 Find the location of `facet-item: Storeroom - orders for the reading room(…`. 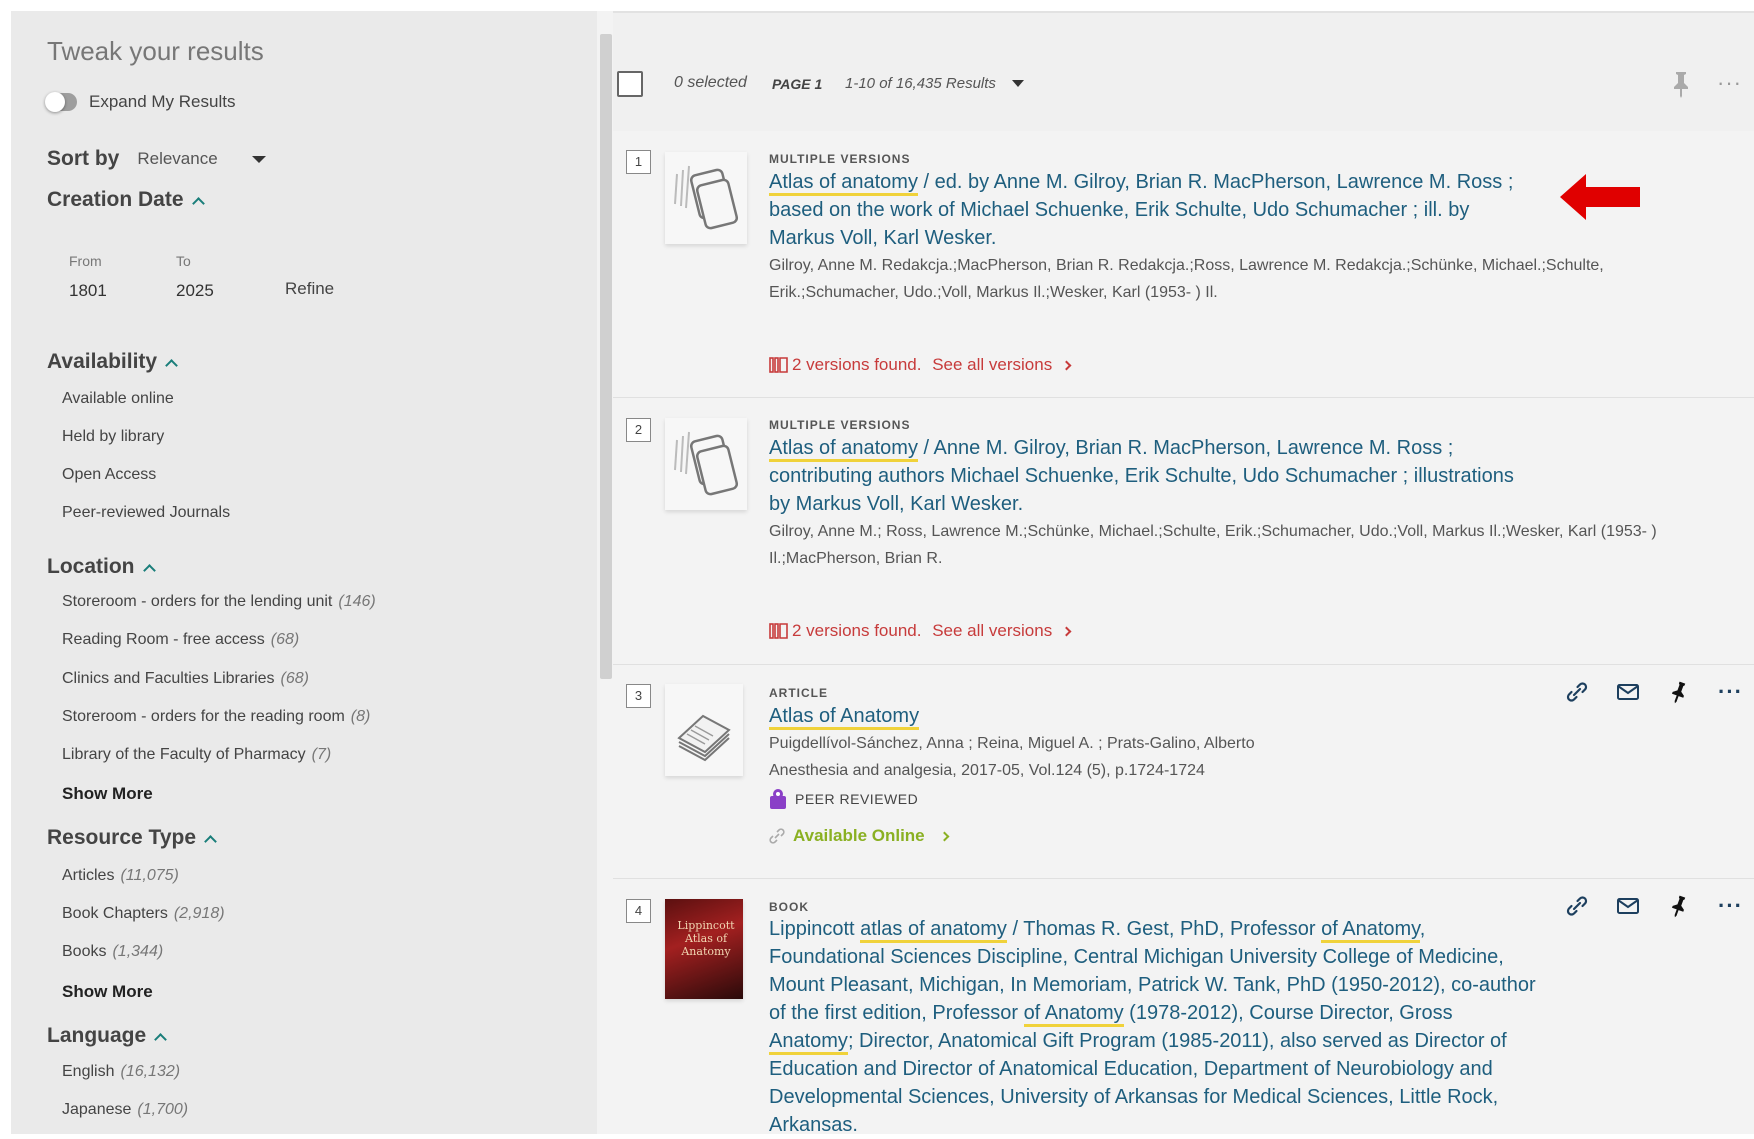

facet-item: Storeroom - orders for the reading room(… is located at coordinates (216, 717).